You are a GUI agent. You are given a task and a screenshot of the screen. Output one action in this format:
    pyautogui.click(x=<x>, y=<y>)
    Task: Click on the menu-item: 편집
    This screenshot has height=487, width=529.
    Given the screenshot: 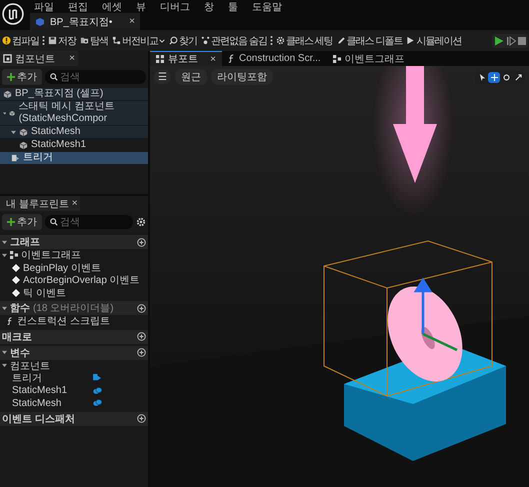 What is the action you would take?
    pyautogui.click(x=78, y=7)
    